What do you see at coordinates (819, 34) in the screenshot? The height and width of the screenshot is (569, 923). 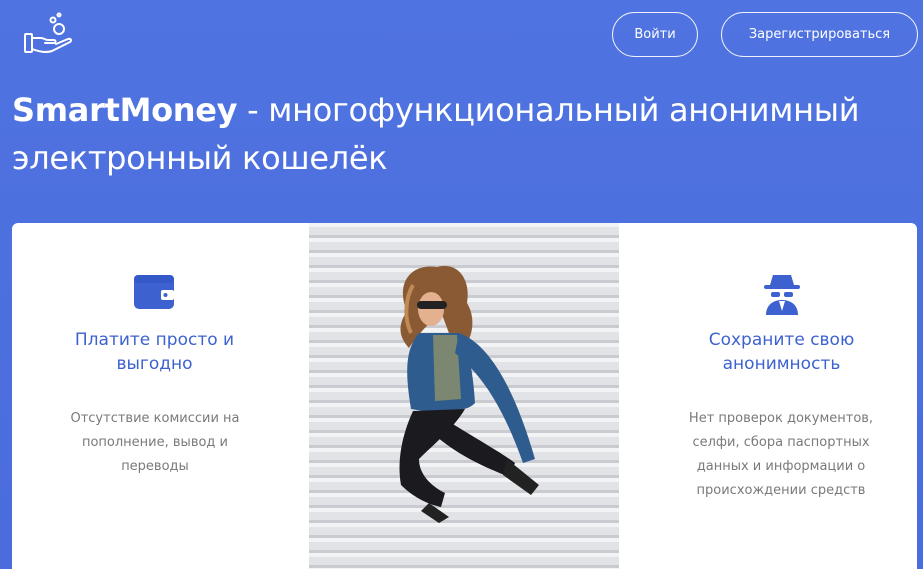 I see `register-button: Зарегистрироваться` at bounding box center [819, 34].